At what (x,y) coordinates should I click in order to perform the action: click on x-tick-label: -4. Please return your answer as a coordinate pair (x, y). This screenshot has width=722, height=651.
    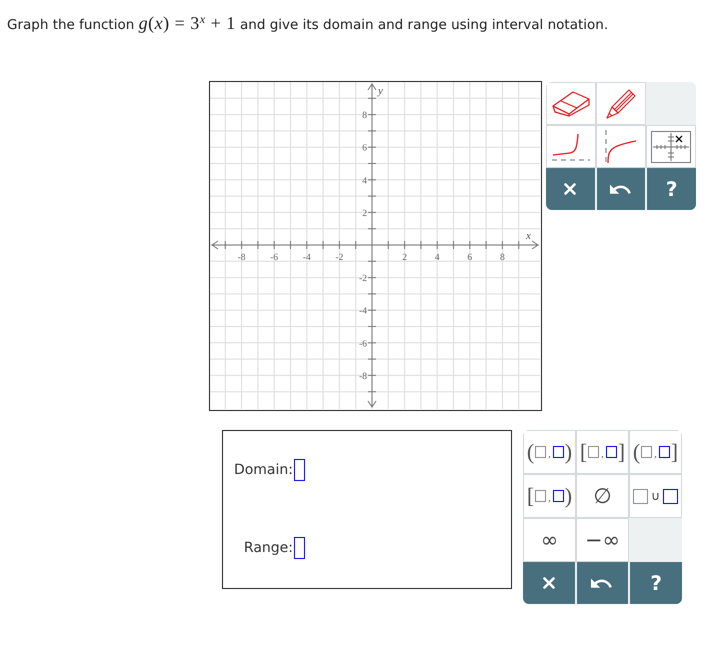
    Looking at the image, I should click on (306, 258).